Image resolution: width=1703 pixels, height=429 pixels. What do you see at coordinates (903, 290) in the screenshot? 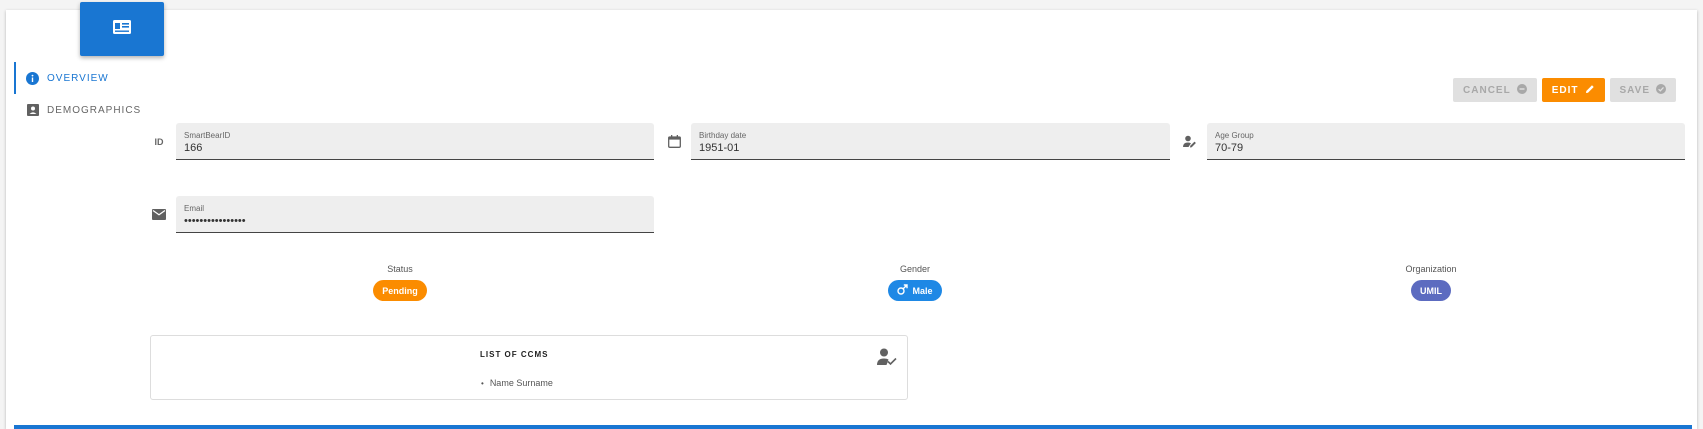
I see `male-icon` at bounding box center [903, 290].